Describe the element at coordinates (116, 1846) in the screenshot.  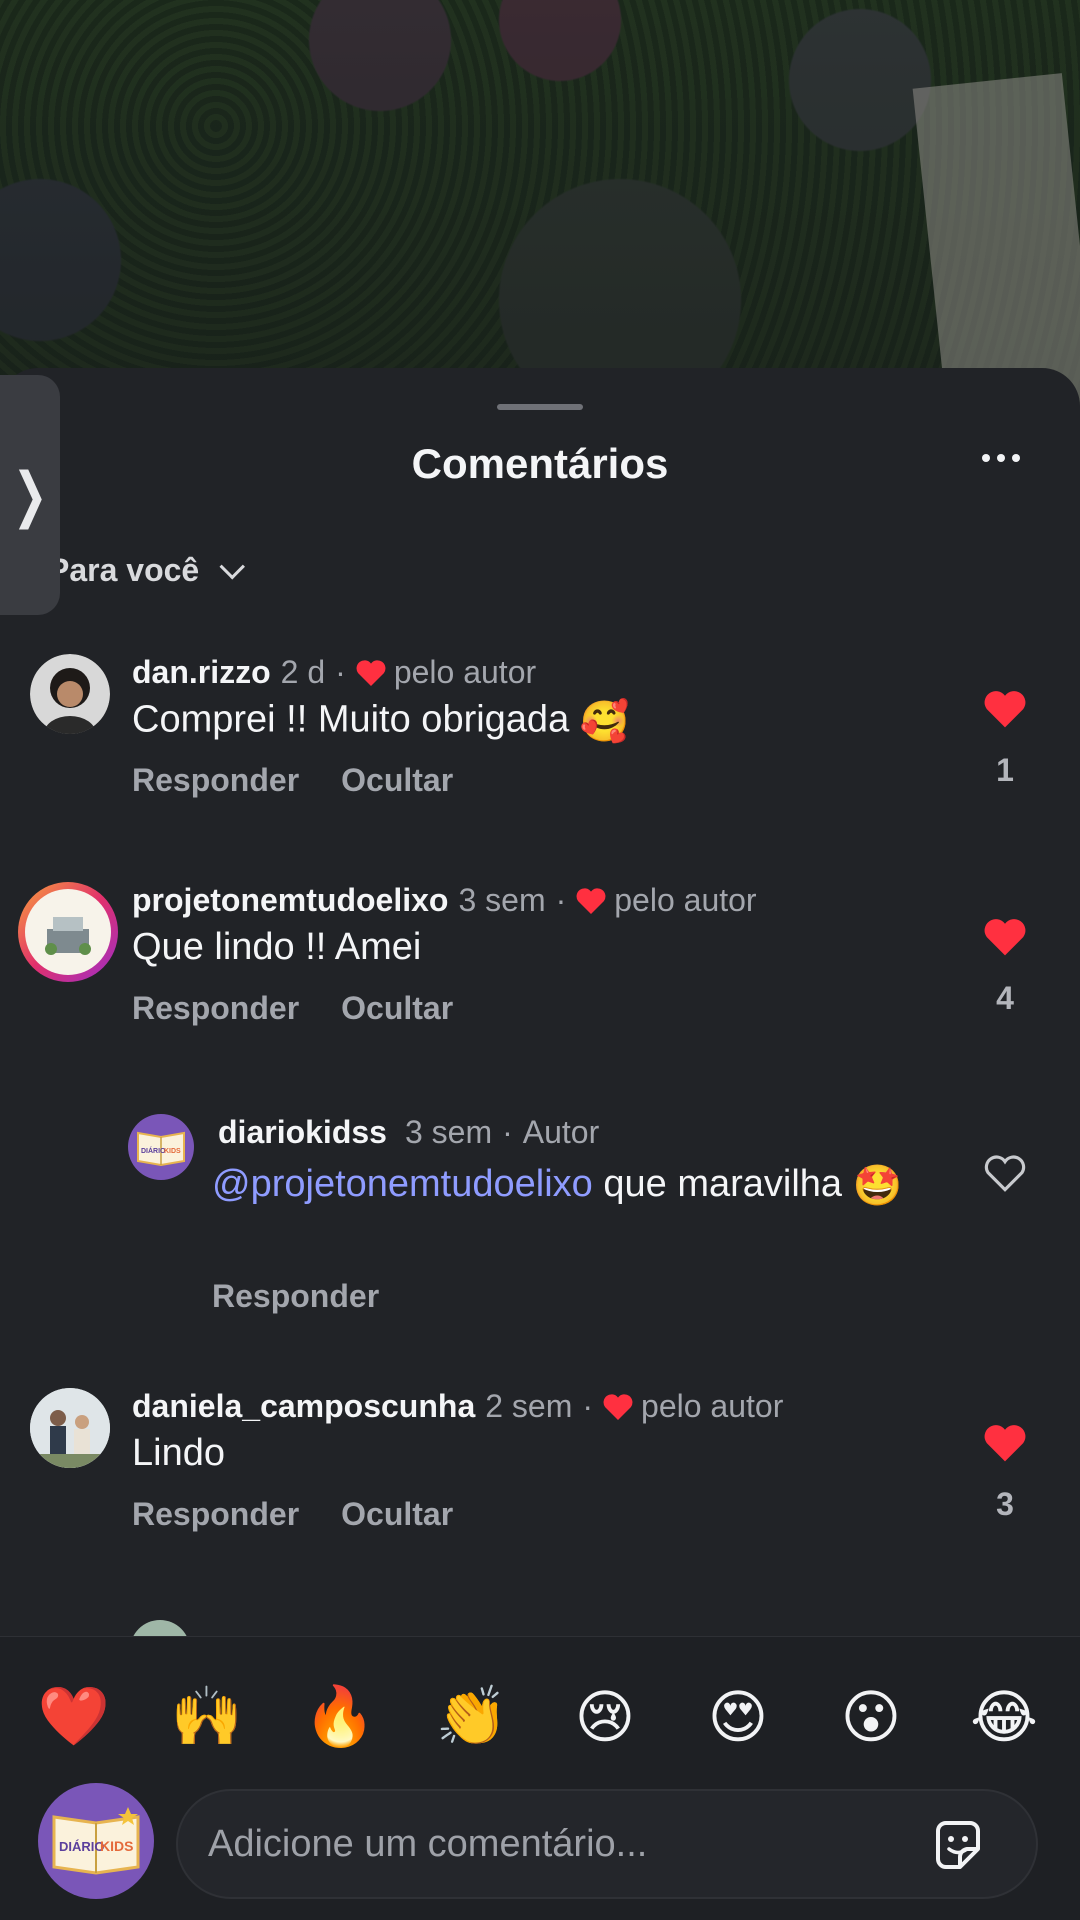
I see `logo-word-kids: KIDS` at that location.